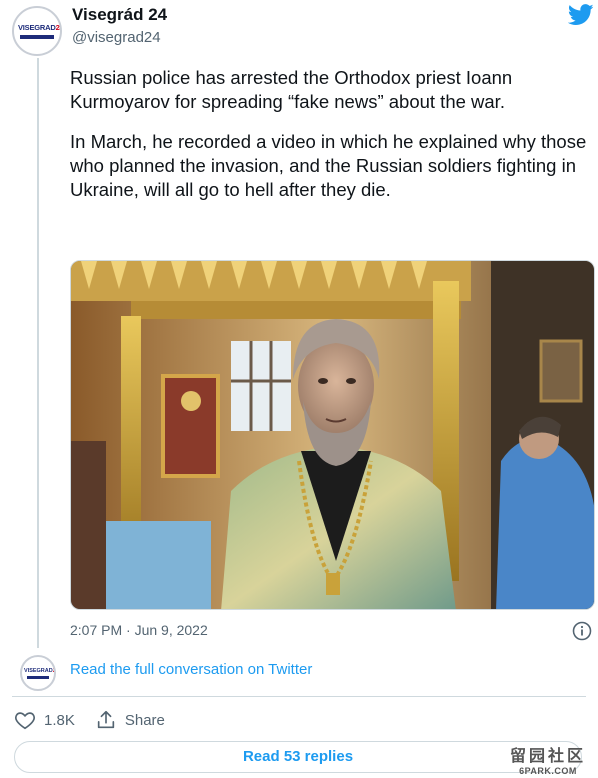 The height and width of the screenshot is (778, 598). I want to click on author-handle: @visegrad24, so click(116, 37).